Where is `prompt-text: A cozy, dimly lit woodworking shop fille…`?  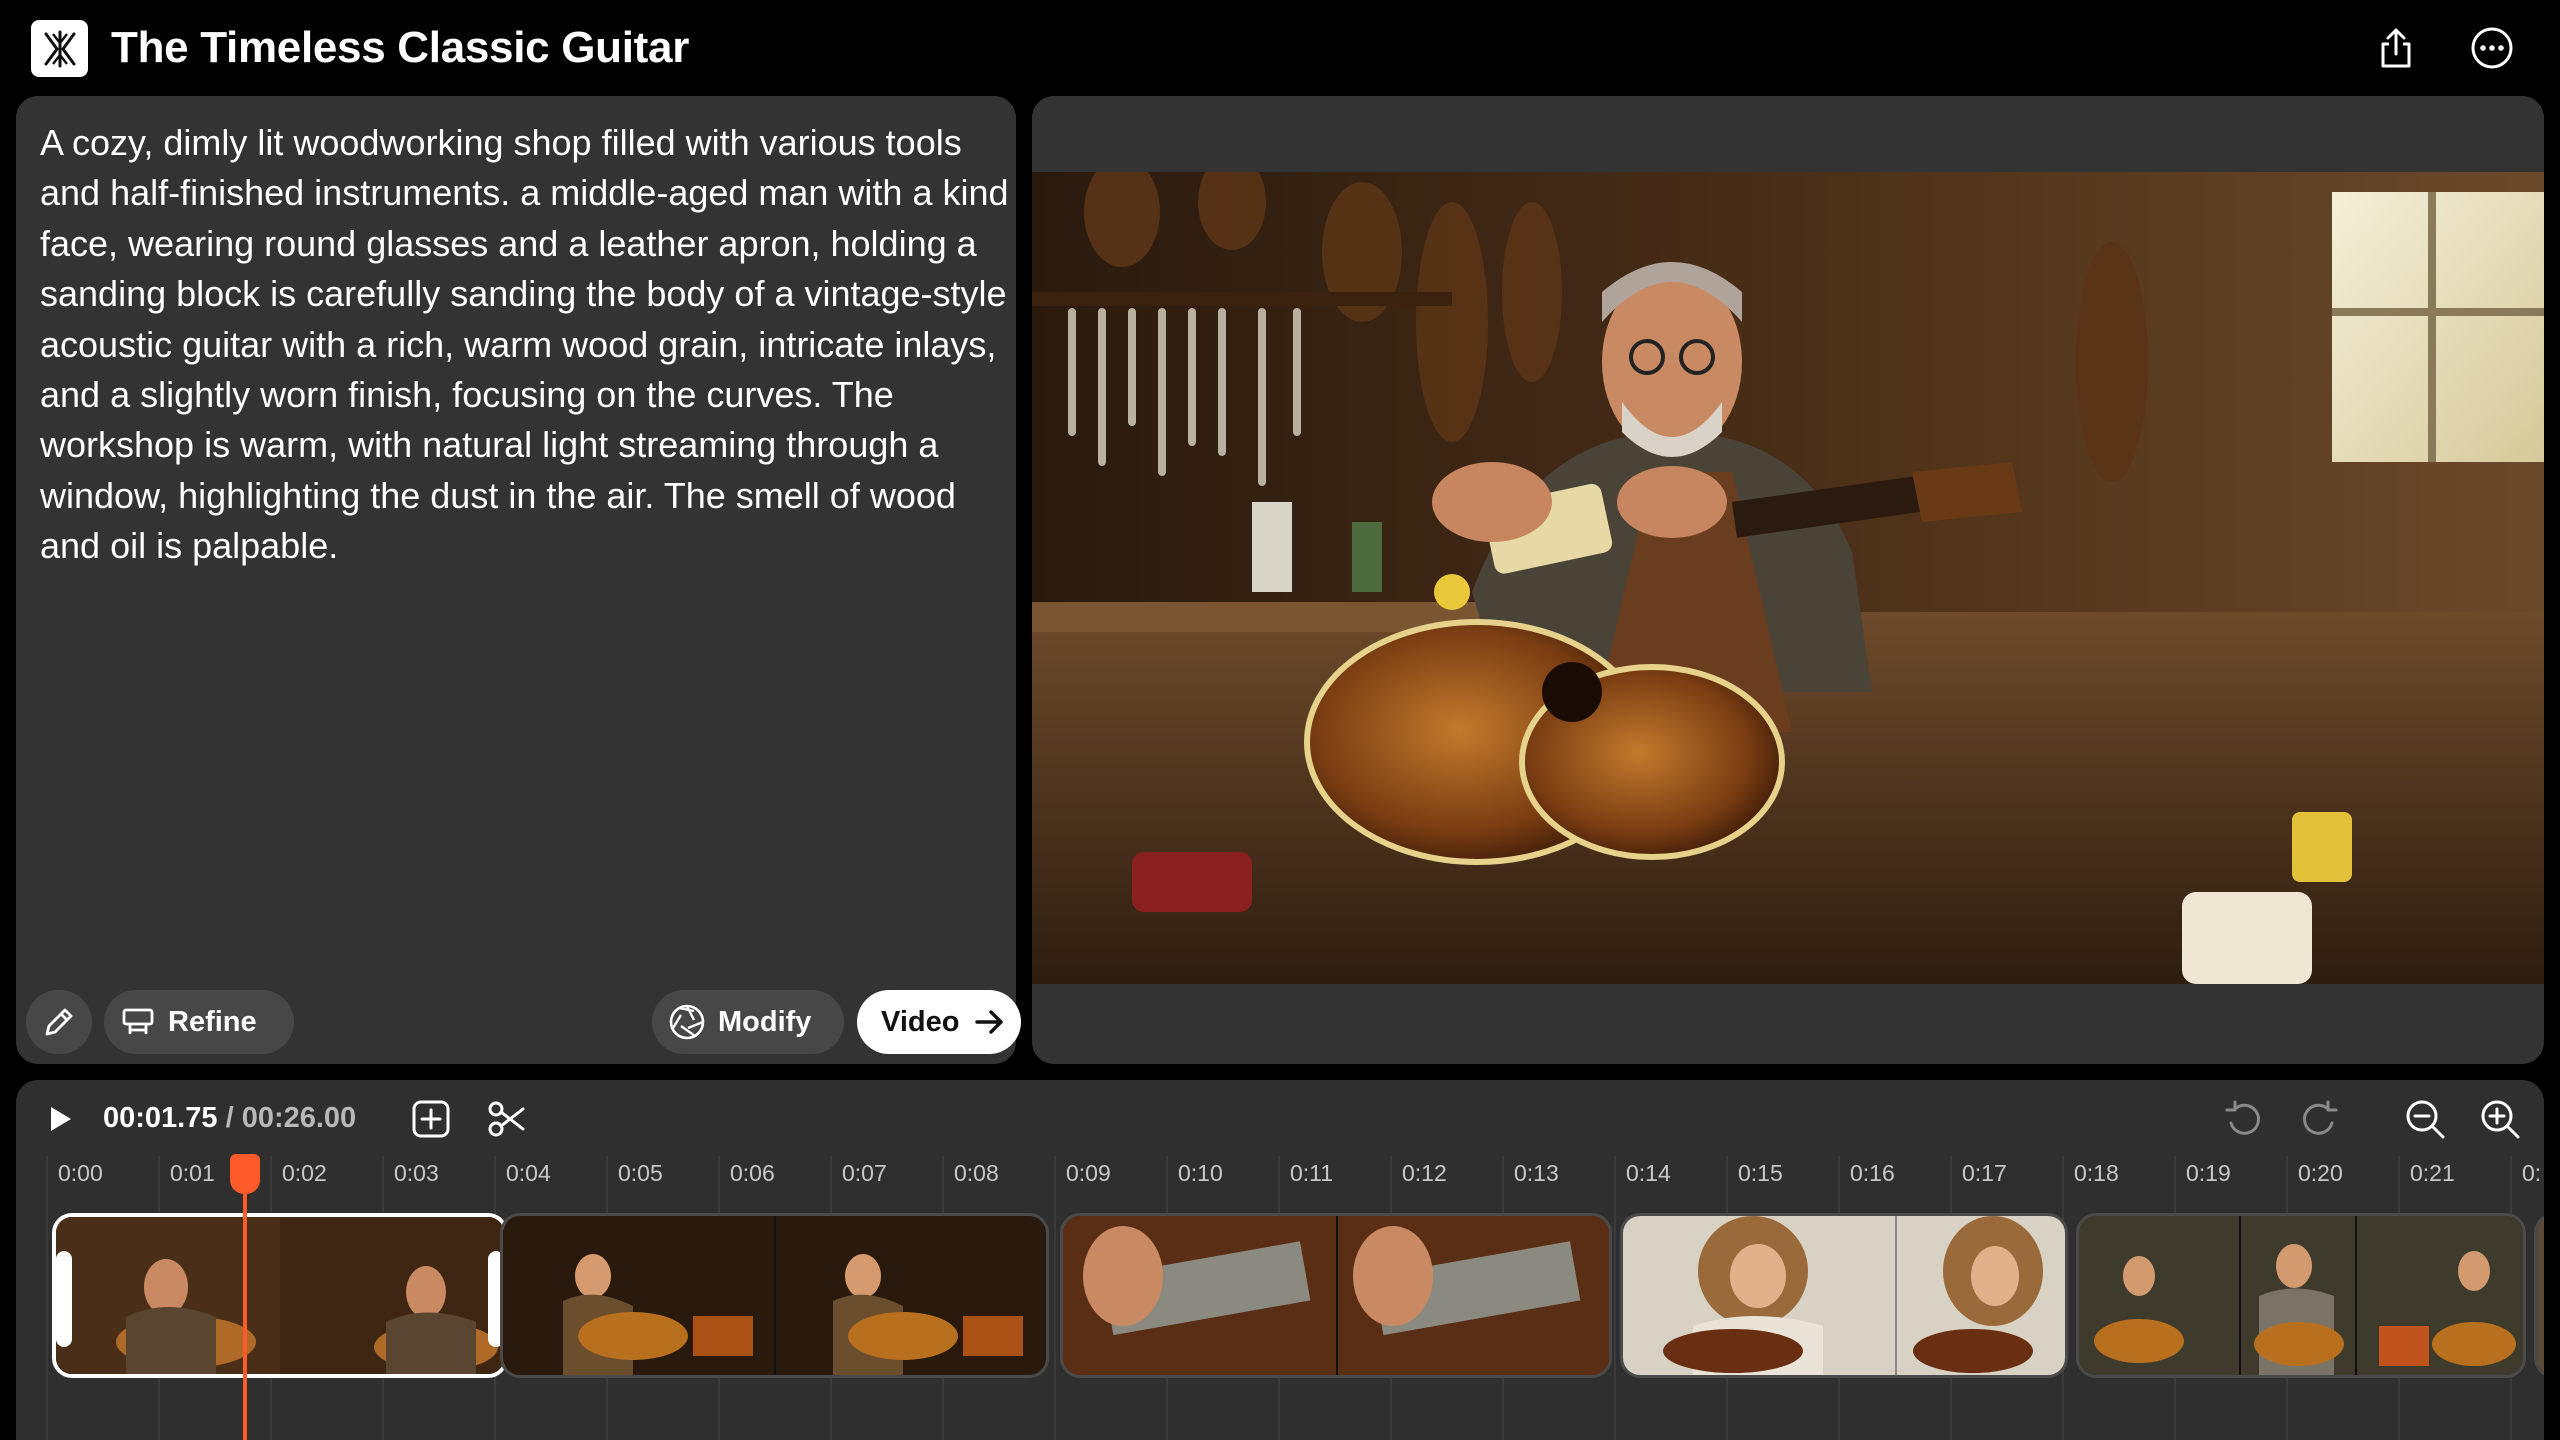 prompt-text: A cozy, dimly lit woodworking shop fille… is located at coordinates (525, 345).